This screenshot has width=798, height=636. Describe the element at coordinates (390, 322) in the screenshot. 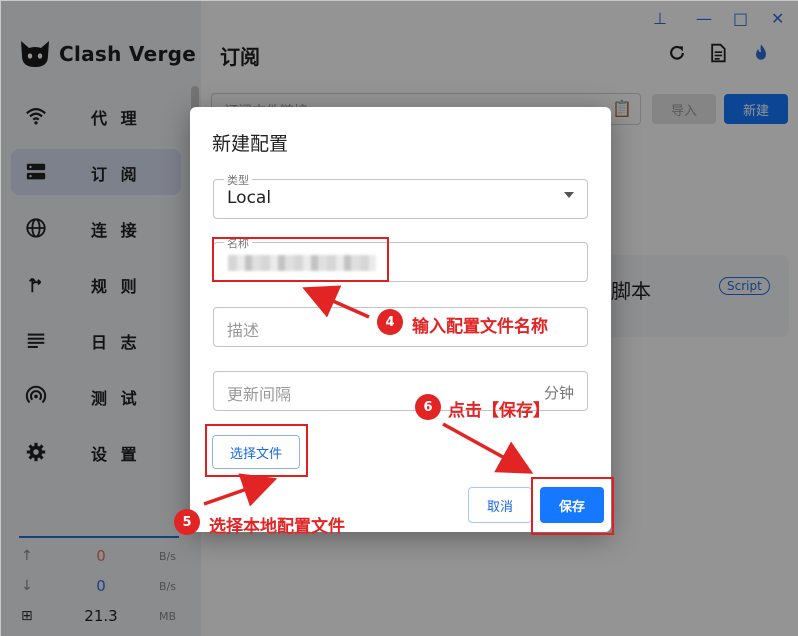

I see `annotation-number-4: 4` at that location.